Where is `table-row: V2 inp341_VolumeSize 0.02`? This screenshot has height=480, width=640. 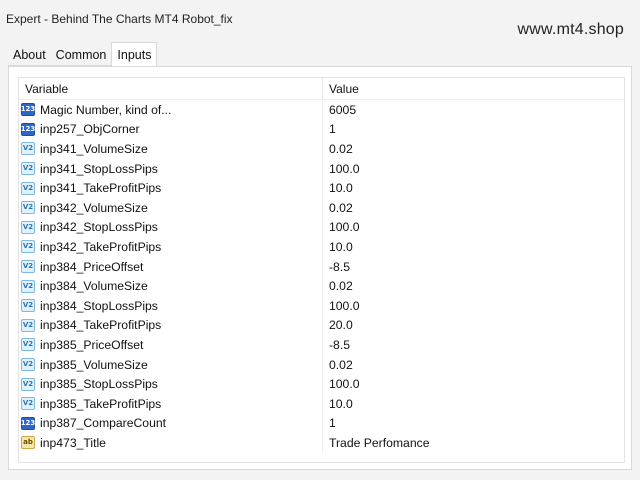 table-row: V2 inp341_VolumeSize 0.02 is located at coordinates (321, 149).